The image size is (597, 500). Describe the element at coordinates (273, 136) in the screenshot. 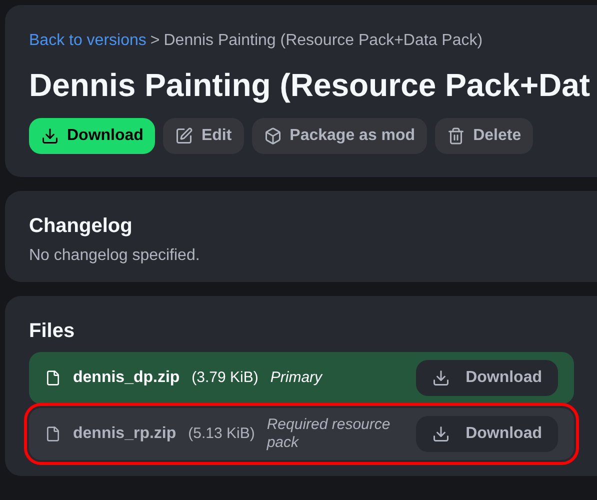

I see `cube-icon` at that location.